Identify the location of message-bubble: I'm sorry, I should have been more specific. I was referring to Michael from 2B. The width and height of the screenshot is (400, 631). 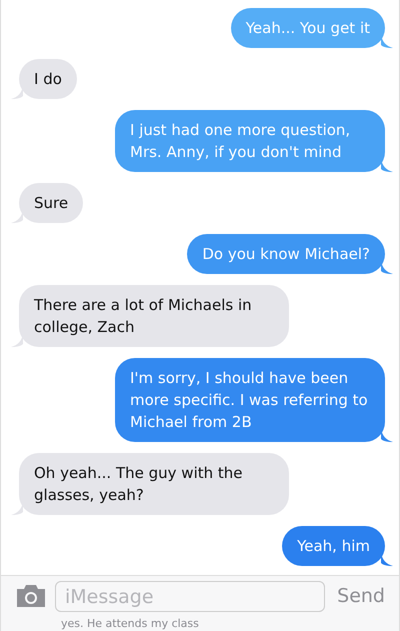
(250, 400).